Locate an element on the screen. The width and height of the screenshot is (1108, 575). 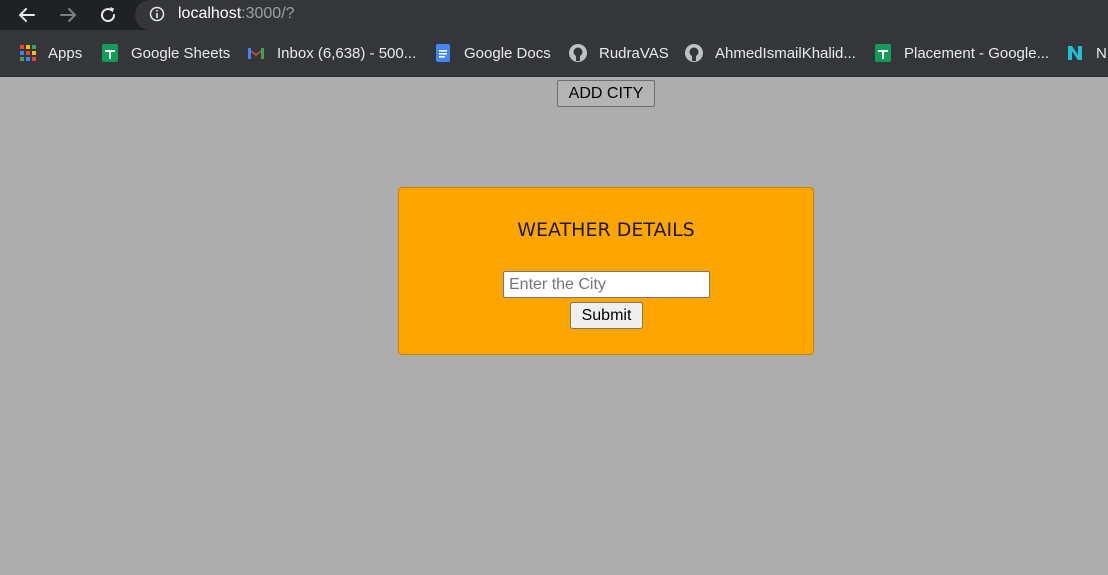
url-host: localhost is located at coordinates (210, 13).